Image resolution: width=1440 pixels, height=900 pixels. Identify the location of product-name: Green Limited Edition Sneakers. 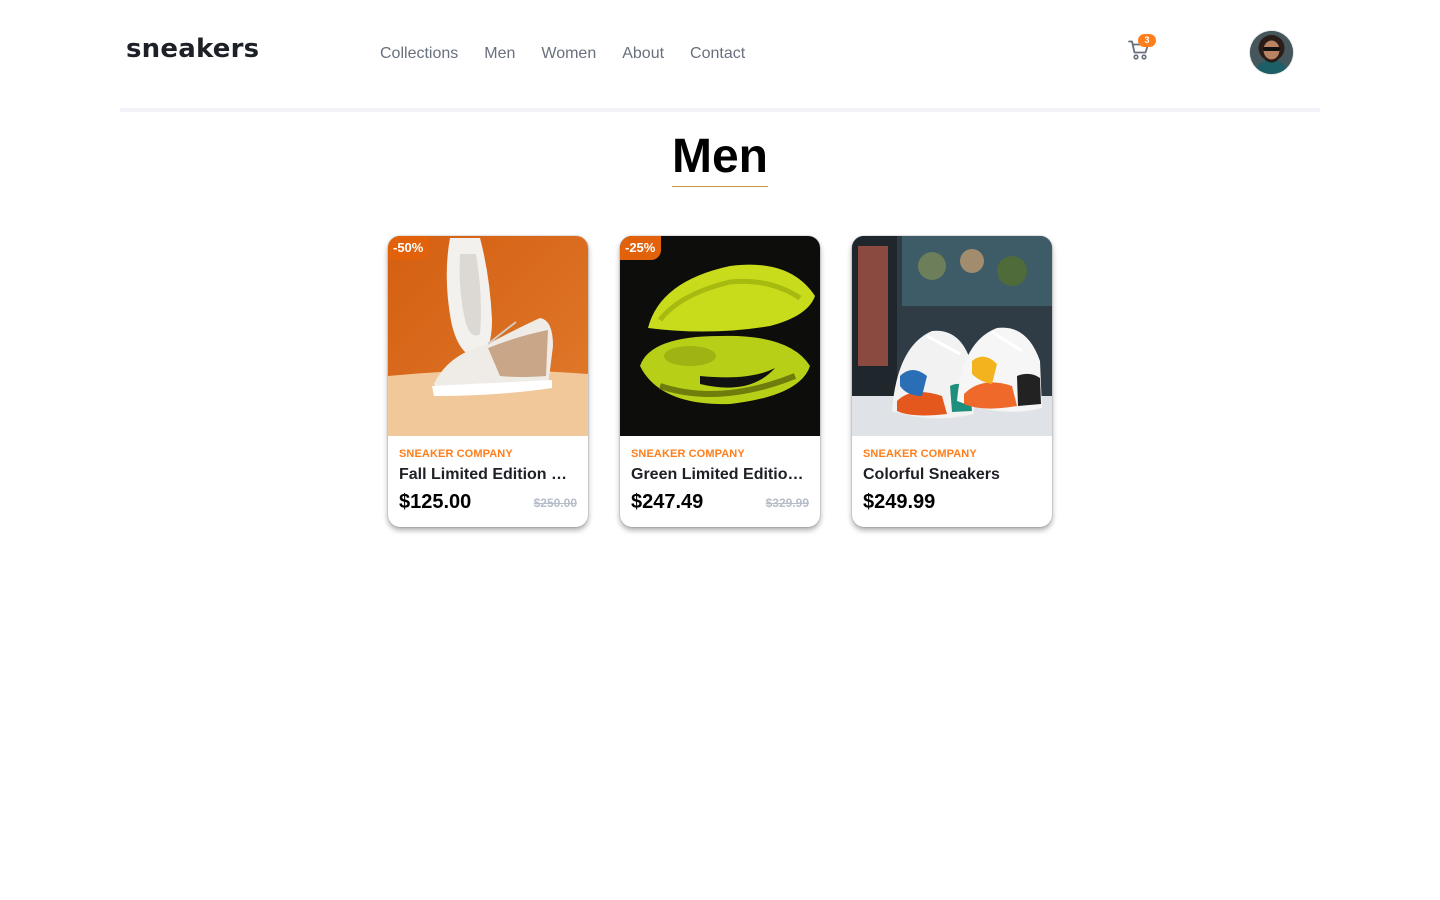
(720, 475).